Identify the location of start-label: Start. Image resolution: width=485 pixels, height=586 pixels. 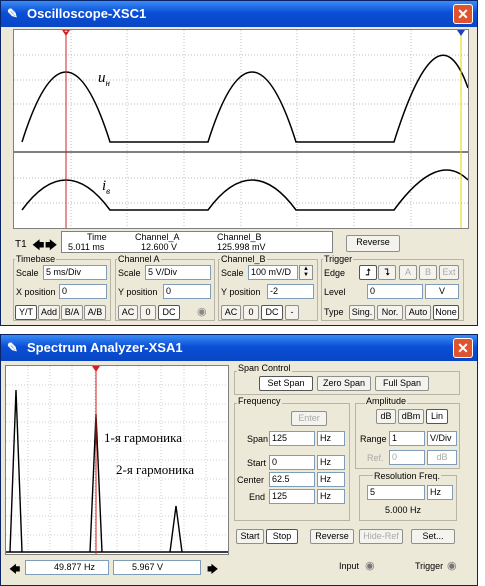
(257, 463).